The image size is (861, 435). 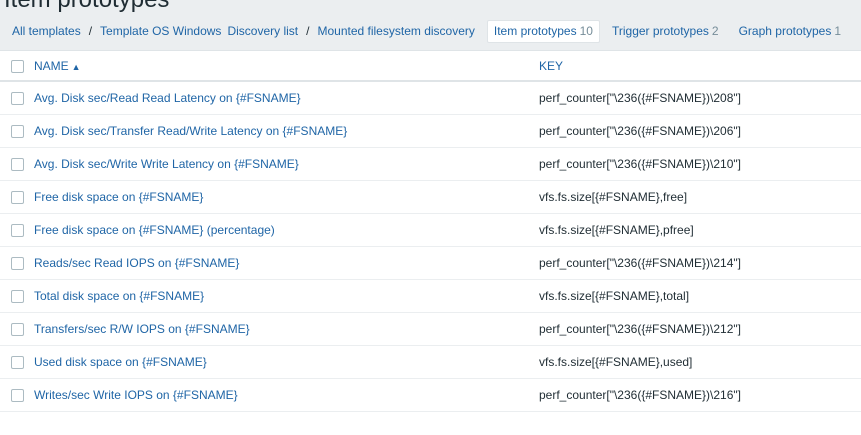 What do you see at coordinates (700, 66) in the screenshot?
I see `key-column-header: KEY` at bounding box center [700, 66].